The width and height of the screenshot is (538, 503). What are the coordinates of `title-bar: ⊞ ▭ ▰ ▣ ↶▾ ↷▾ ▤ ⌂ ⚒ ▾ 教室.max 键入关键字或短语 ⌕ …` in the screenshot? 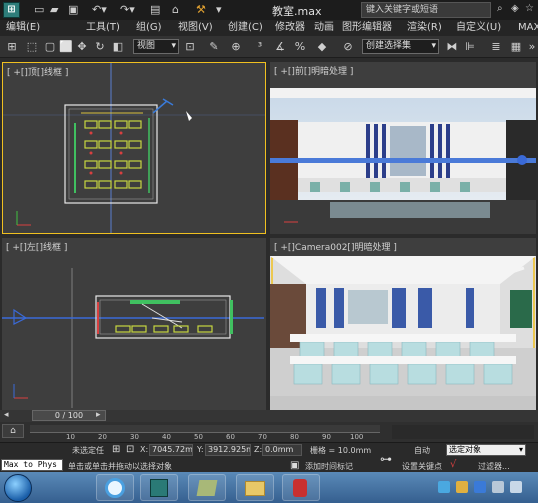 It's located at (269, 10).